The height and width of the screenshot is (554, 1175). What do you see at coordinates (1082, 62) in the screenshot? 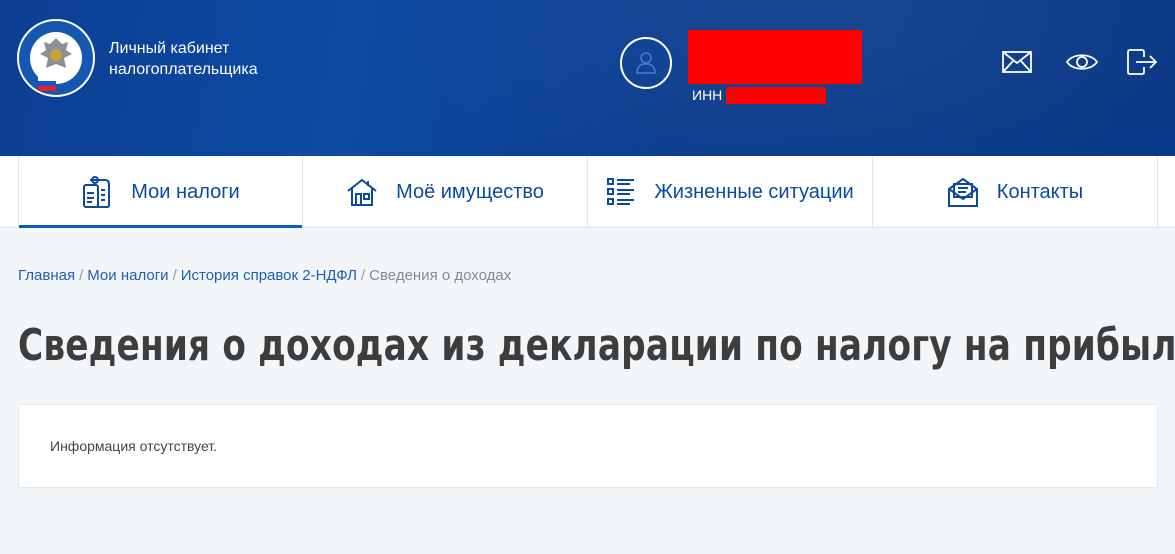
I see `eye-icon` at bounding box center [1082, 62].